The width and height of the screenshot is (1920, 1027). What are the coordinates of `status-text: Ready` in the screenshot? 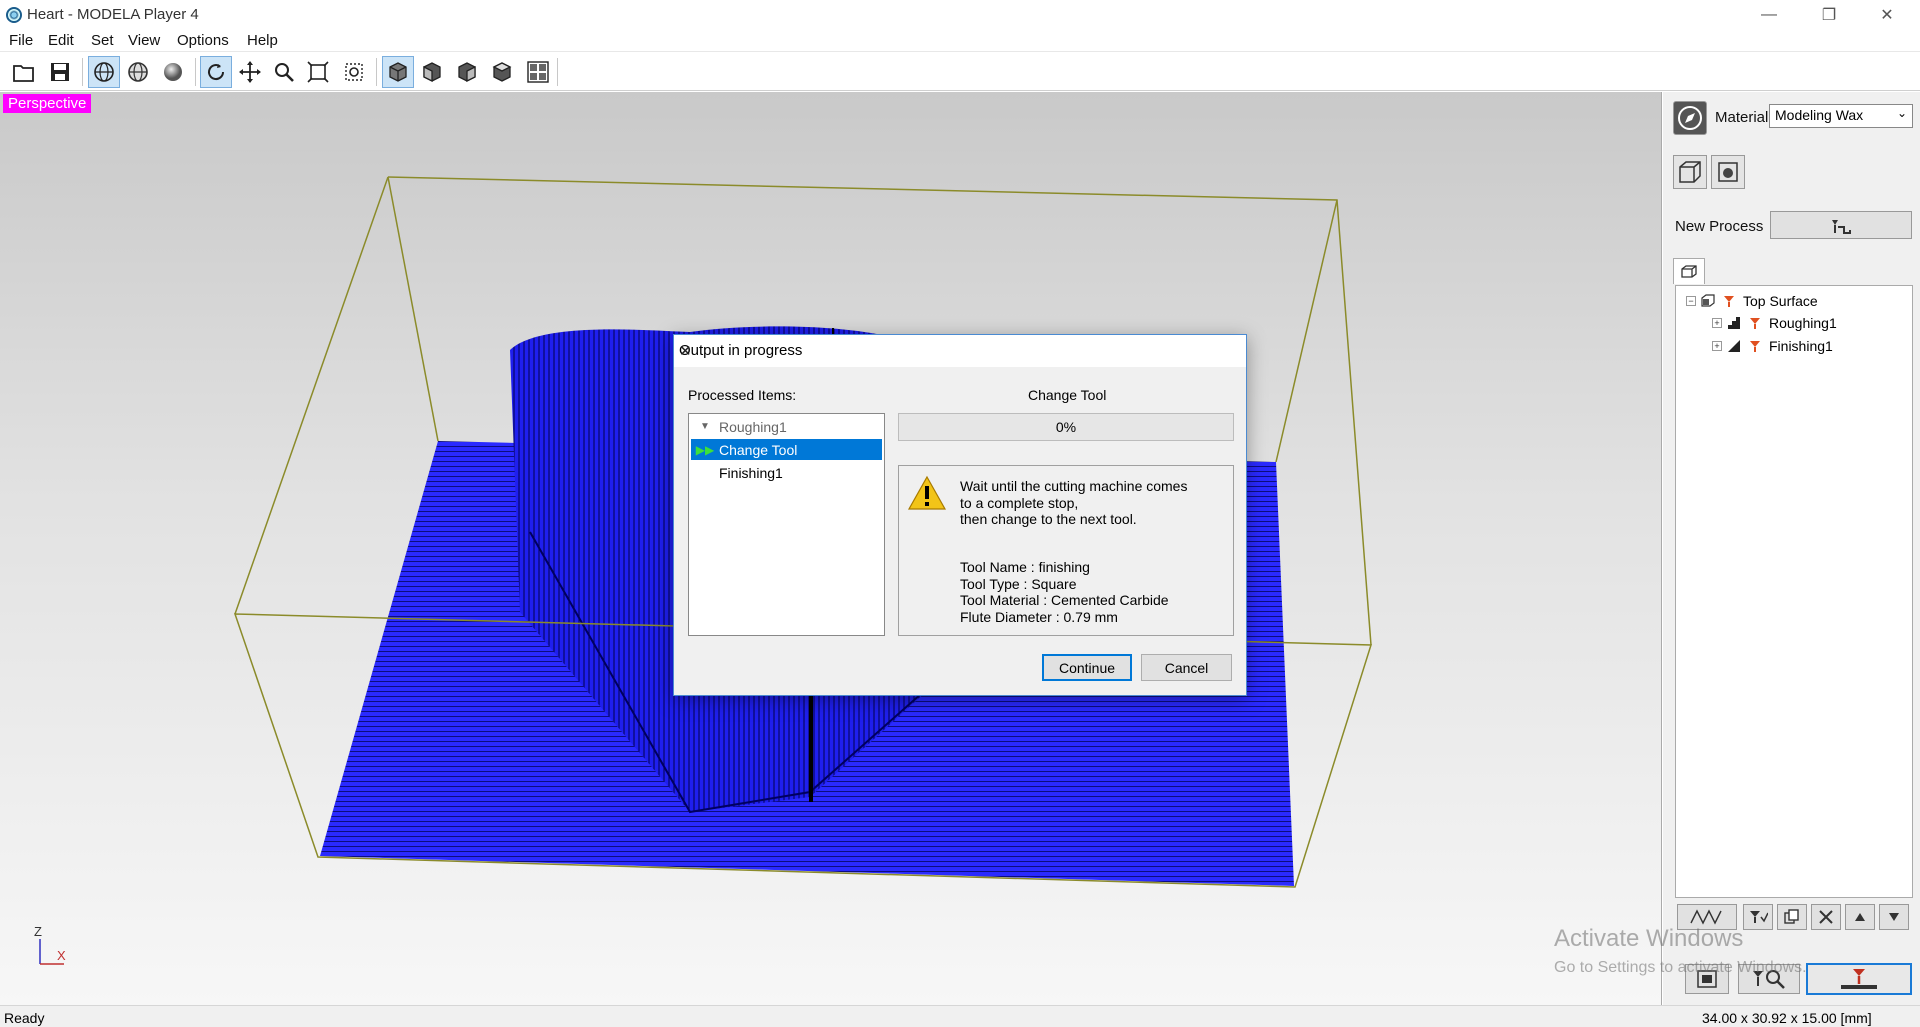 It's located at (24, 1018).